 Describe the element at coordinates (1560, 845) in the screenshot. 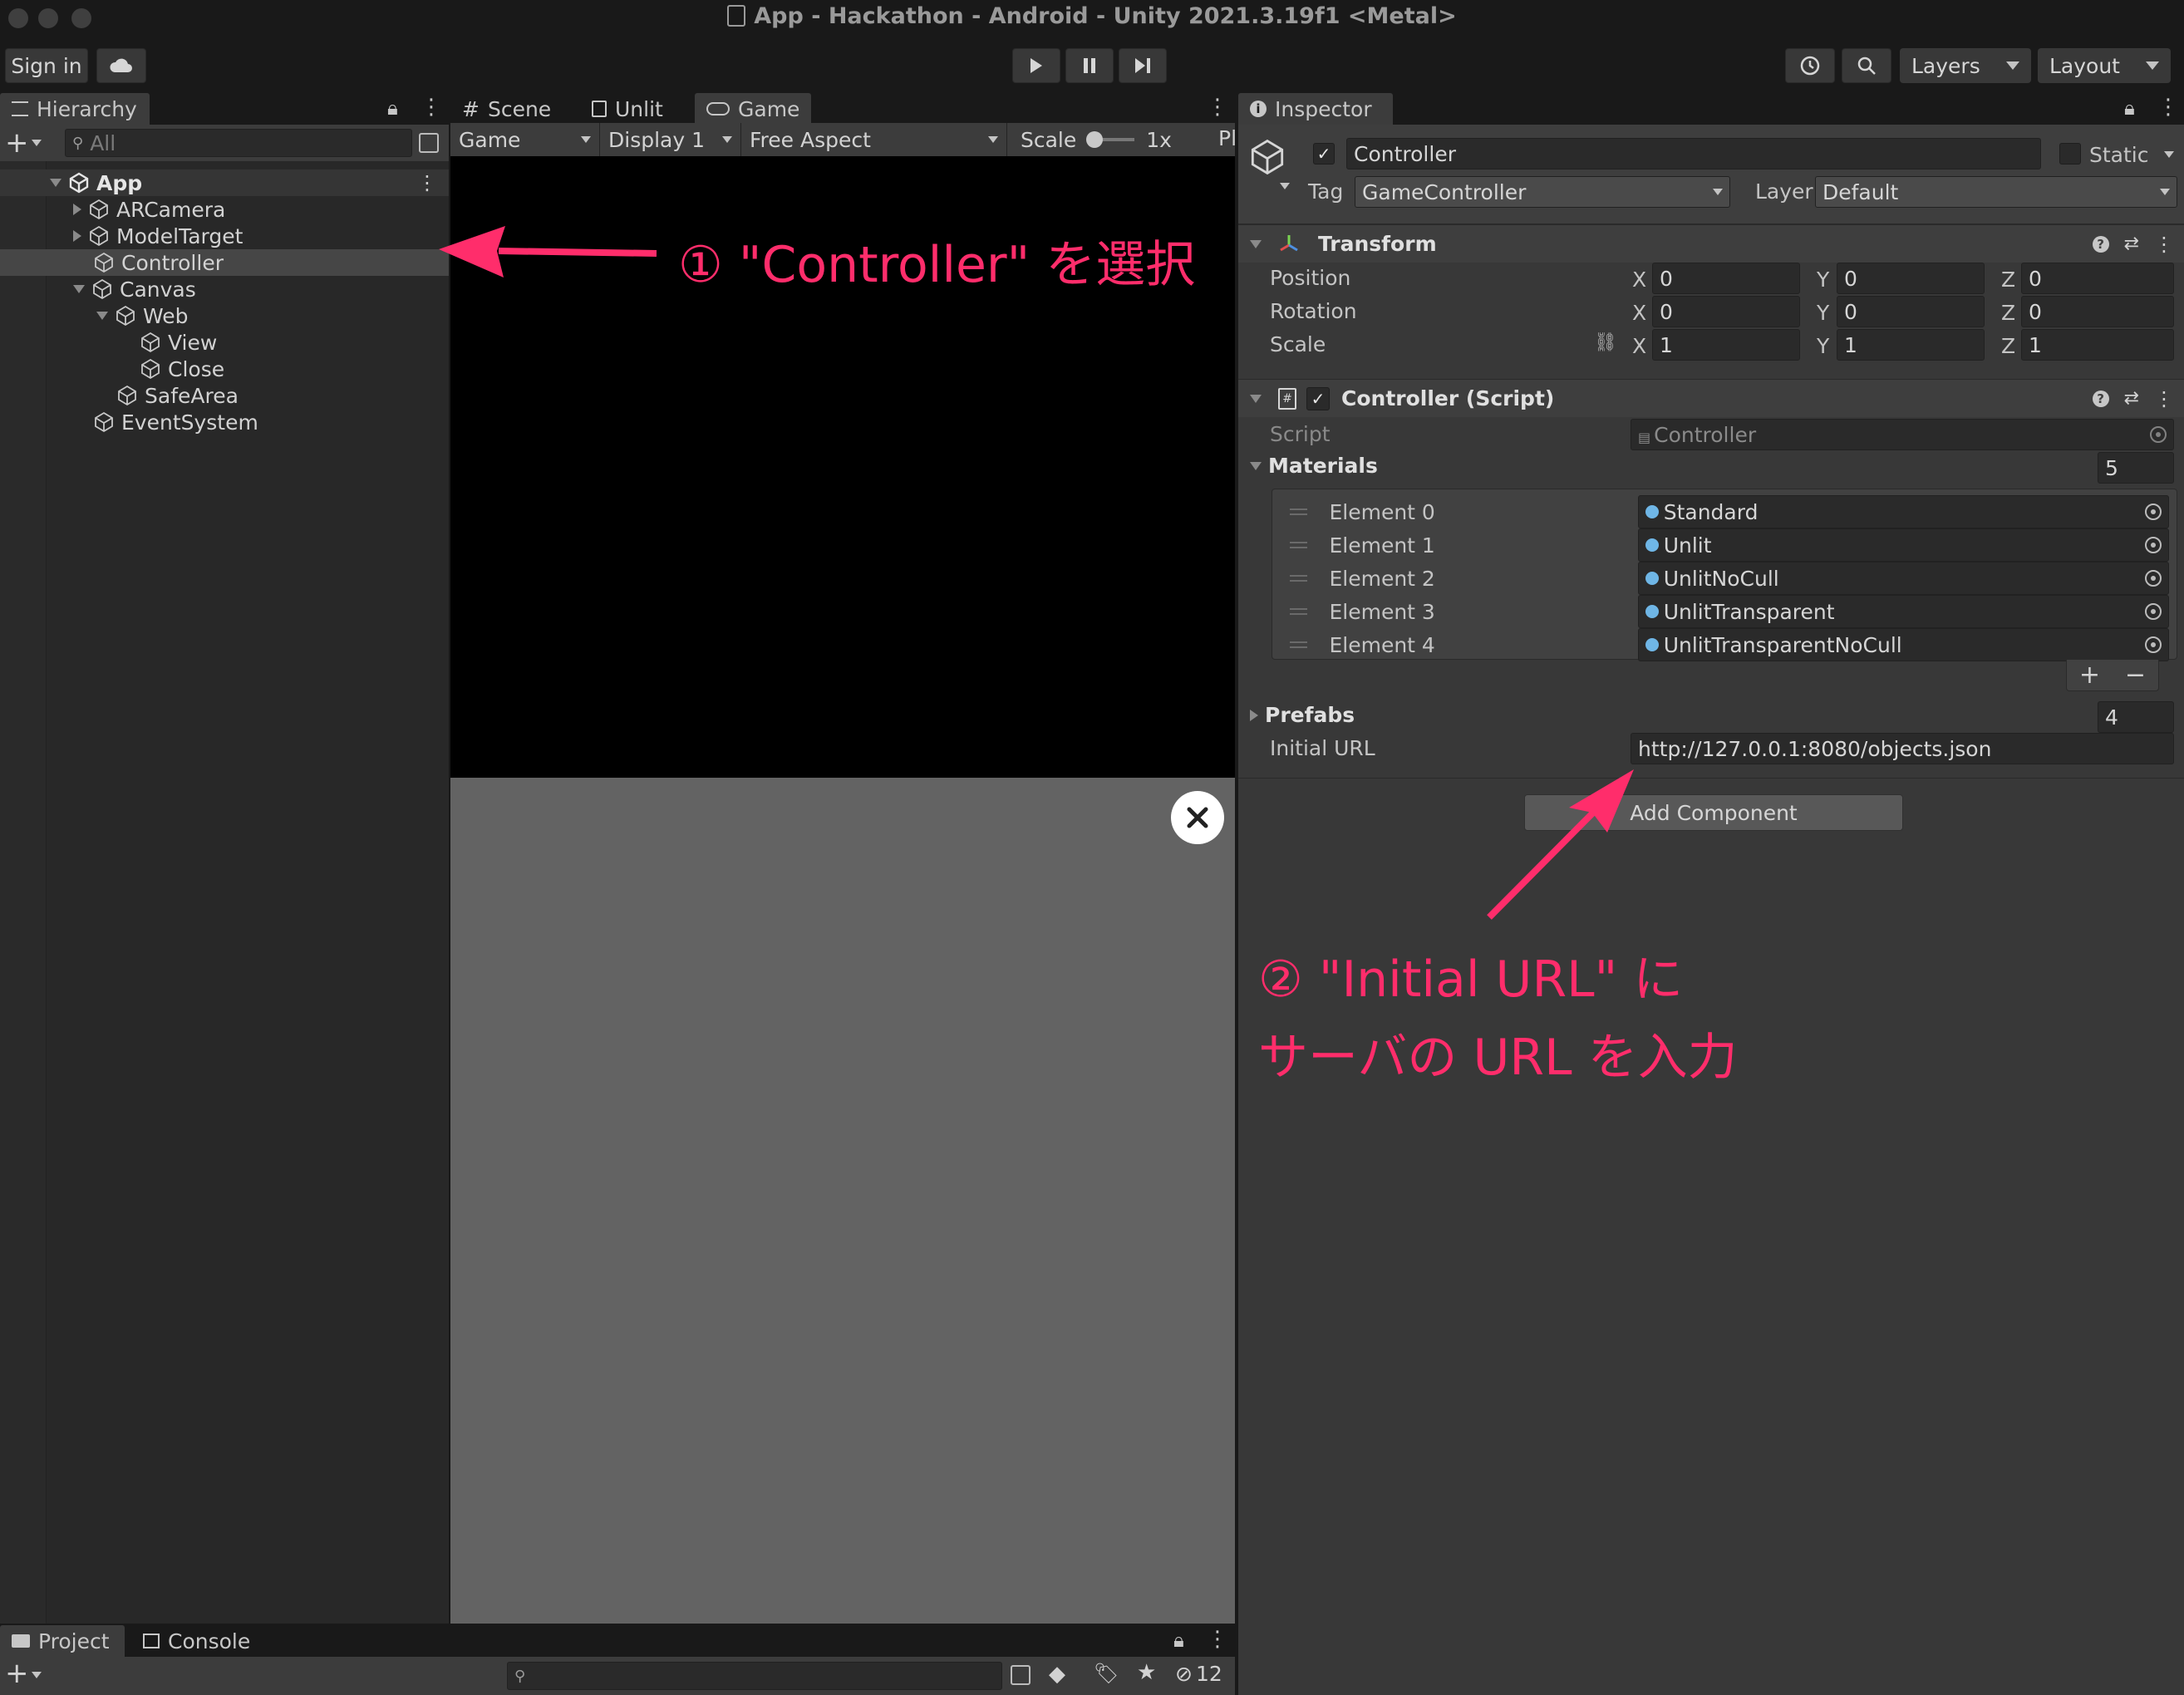

I see `arrow-to-initial-url` at that location.